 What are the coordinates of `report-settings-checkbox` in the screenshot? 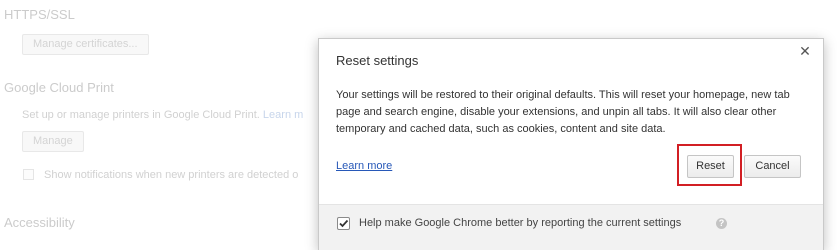 It's located at (343, 223).